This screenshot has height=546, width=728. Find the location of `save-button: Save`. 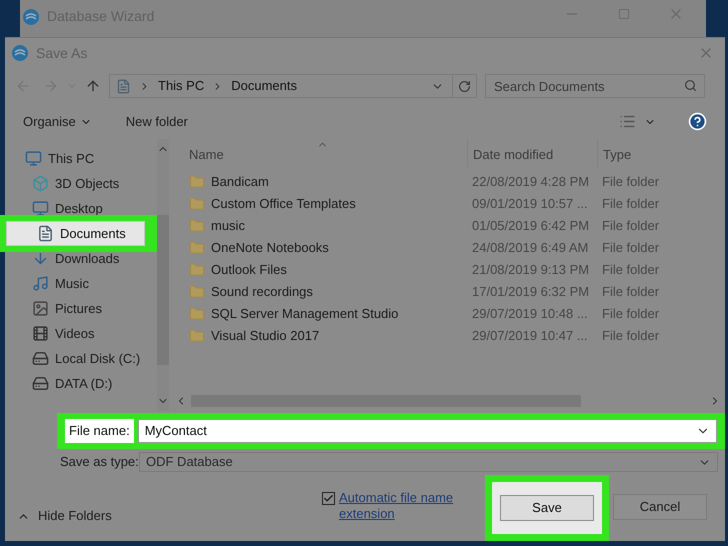

save-button: Save is located at coordinates (547, 508).